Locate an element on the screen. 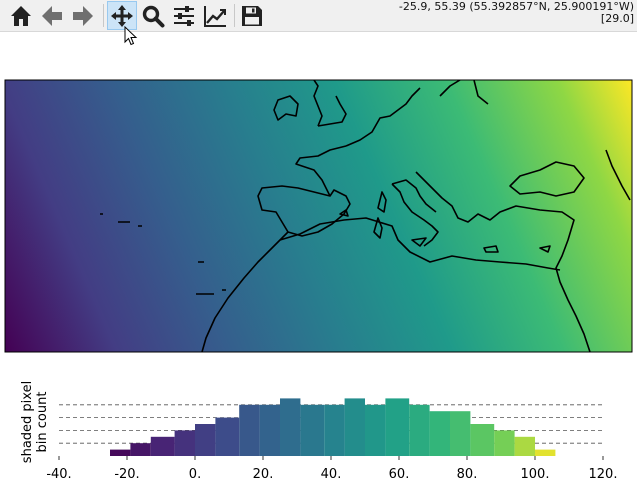 The width and height of the screenshot is (637, 490). histogram-y-label: shaded pixelbin count is located at coordinates (35, 422).